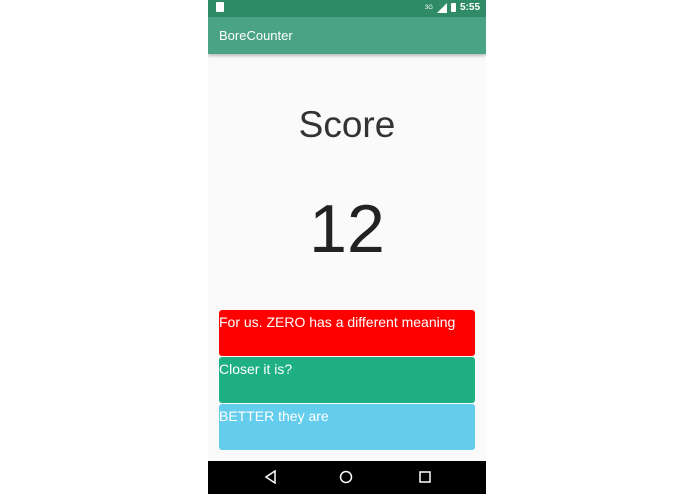 The width and height of the screenshot is (695, 494). I want to click on status-bar: 3G 5:55, so click(347, 8).